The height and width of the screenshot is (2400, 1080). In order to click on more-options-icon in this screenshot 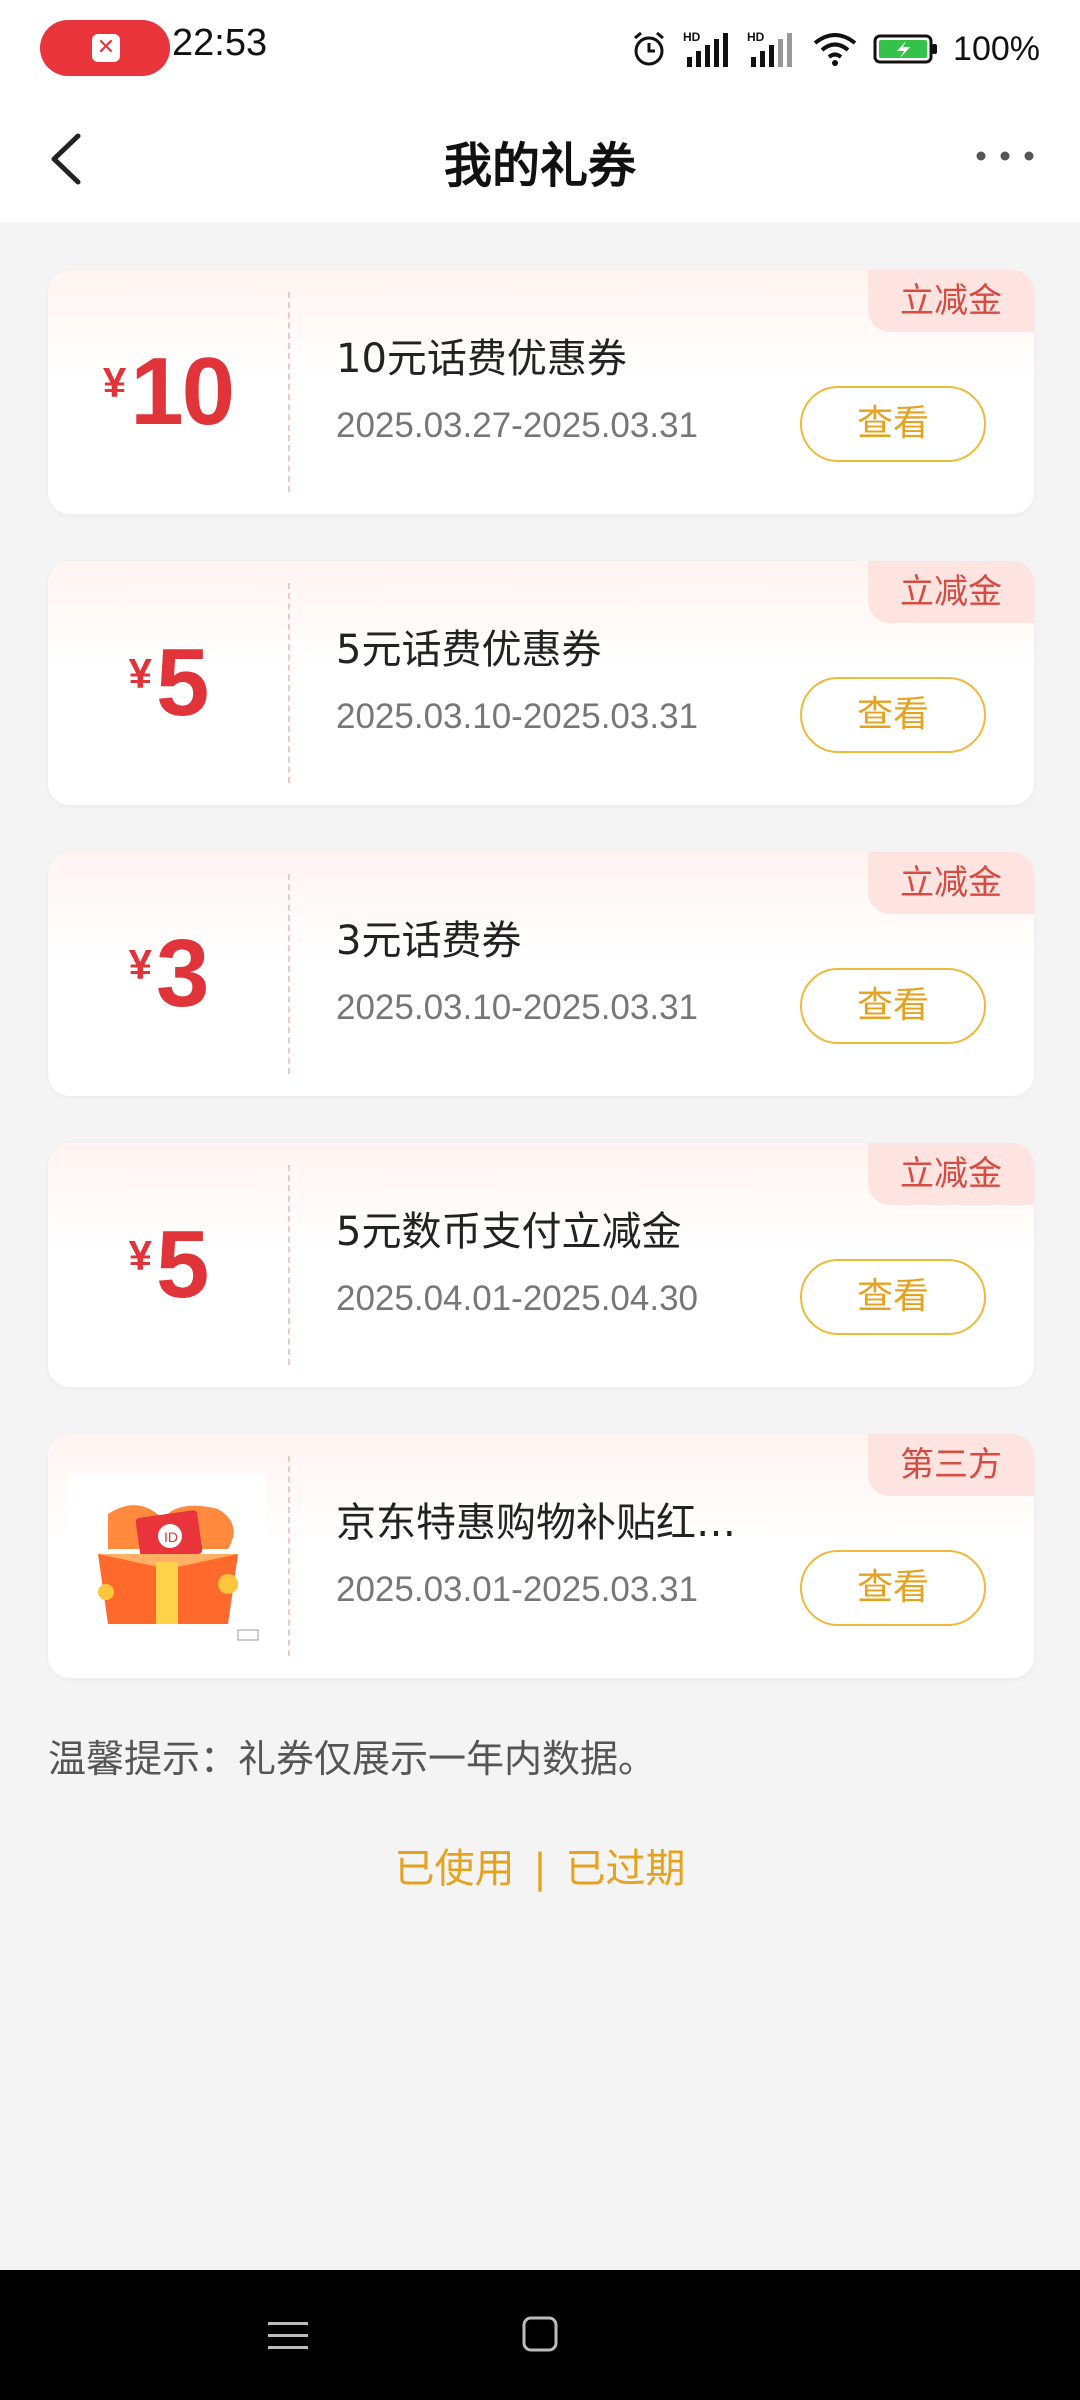, I will do `click(1005, 156)`.